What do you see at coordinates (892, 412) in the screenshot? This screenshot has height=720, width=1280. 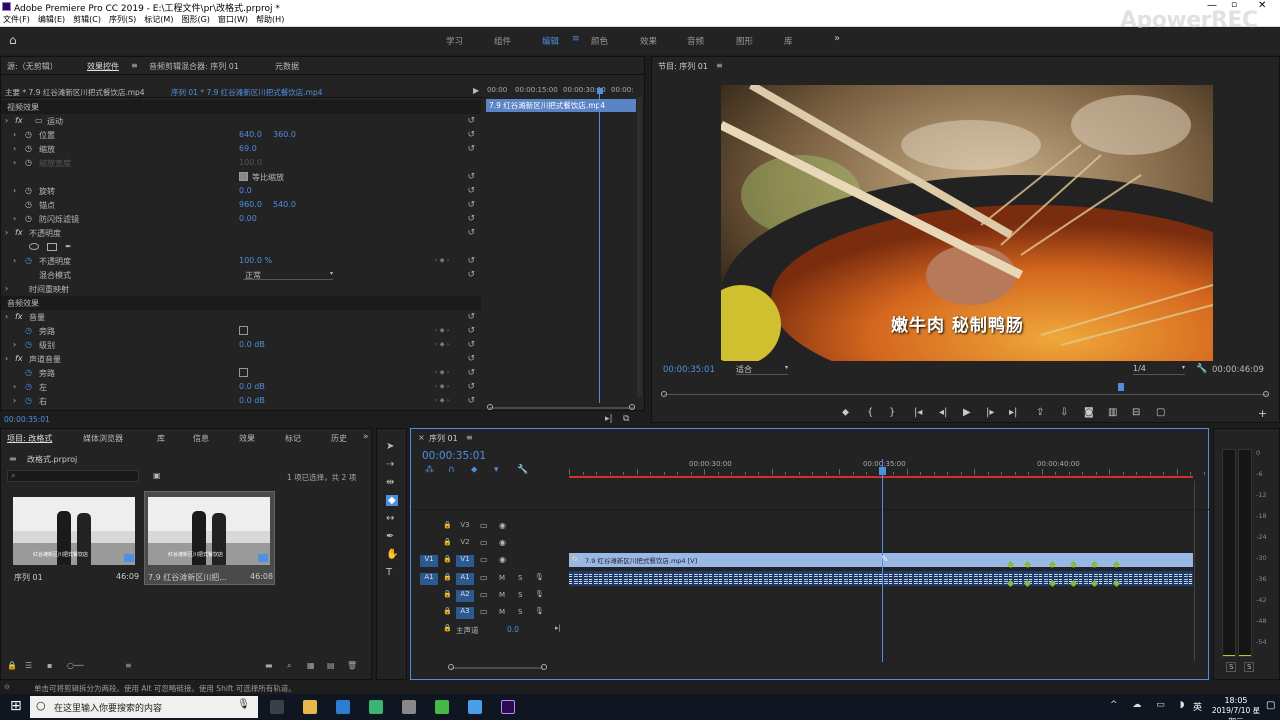 I see `out-point-icon: }` at bounding box center [892, 412].